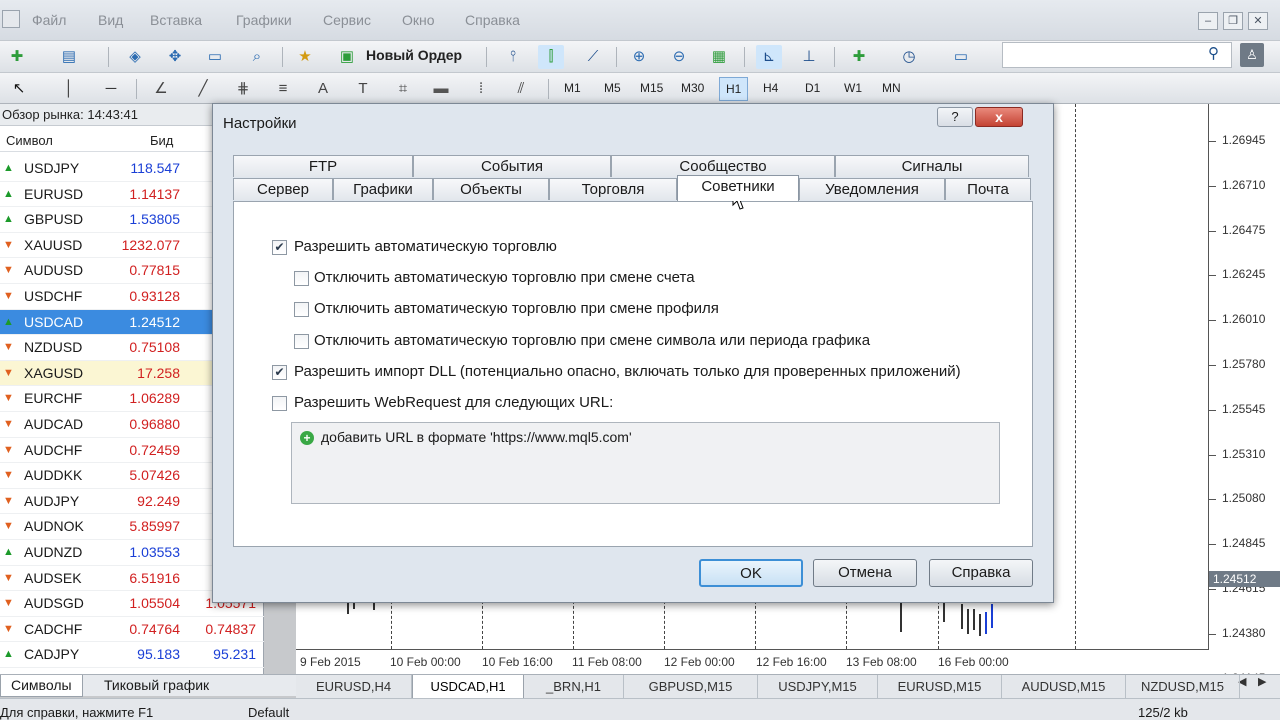 This screenshot has height=720, width=1280. I want to click on templates-icon: ▭, so click(961, 57).